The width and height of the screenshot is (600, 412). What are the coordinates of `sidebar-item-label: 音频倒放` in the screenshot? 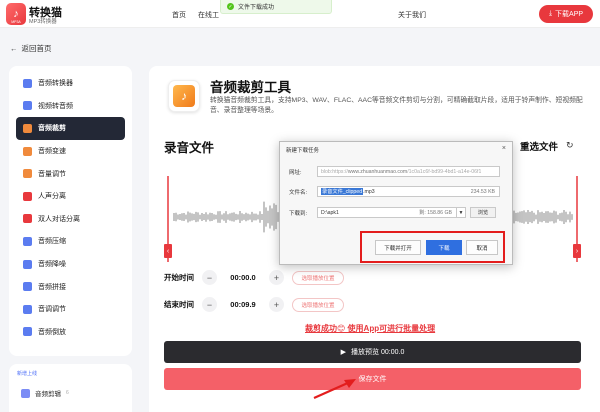 It's located at (52, 332).